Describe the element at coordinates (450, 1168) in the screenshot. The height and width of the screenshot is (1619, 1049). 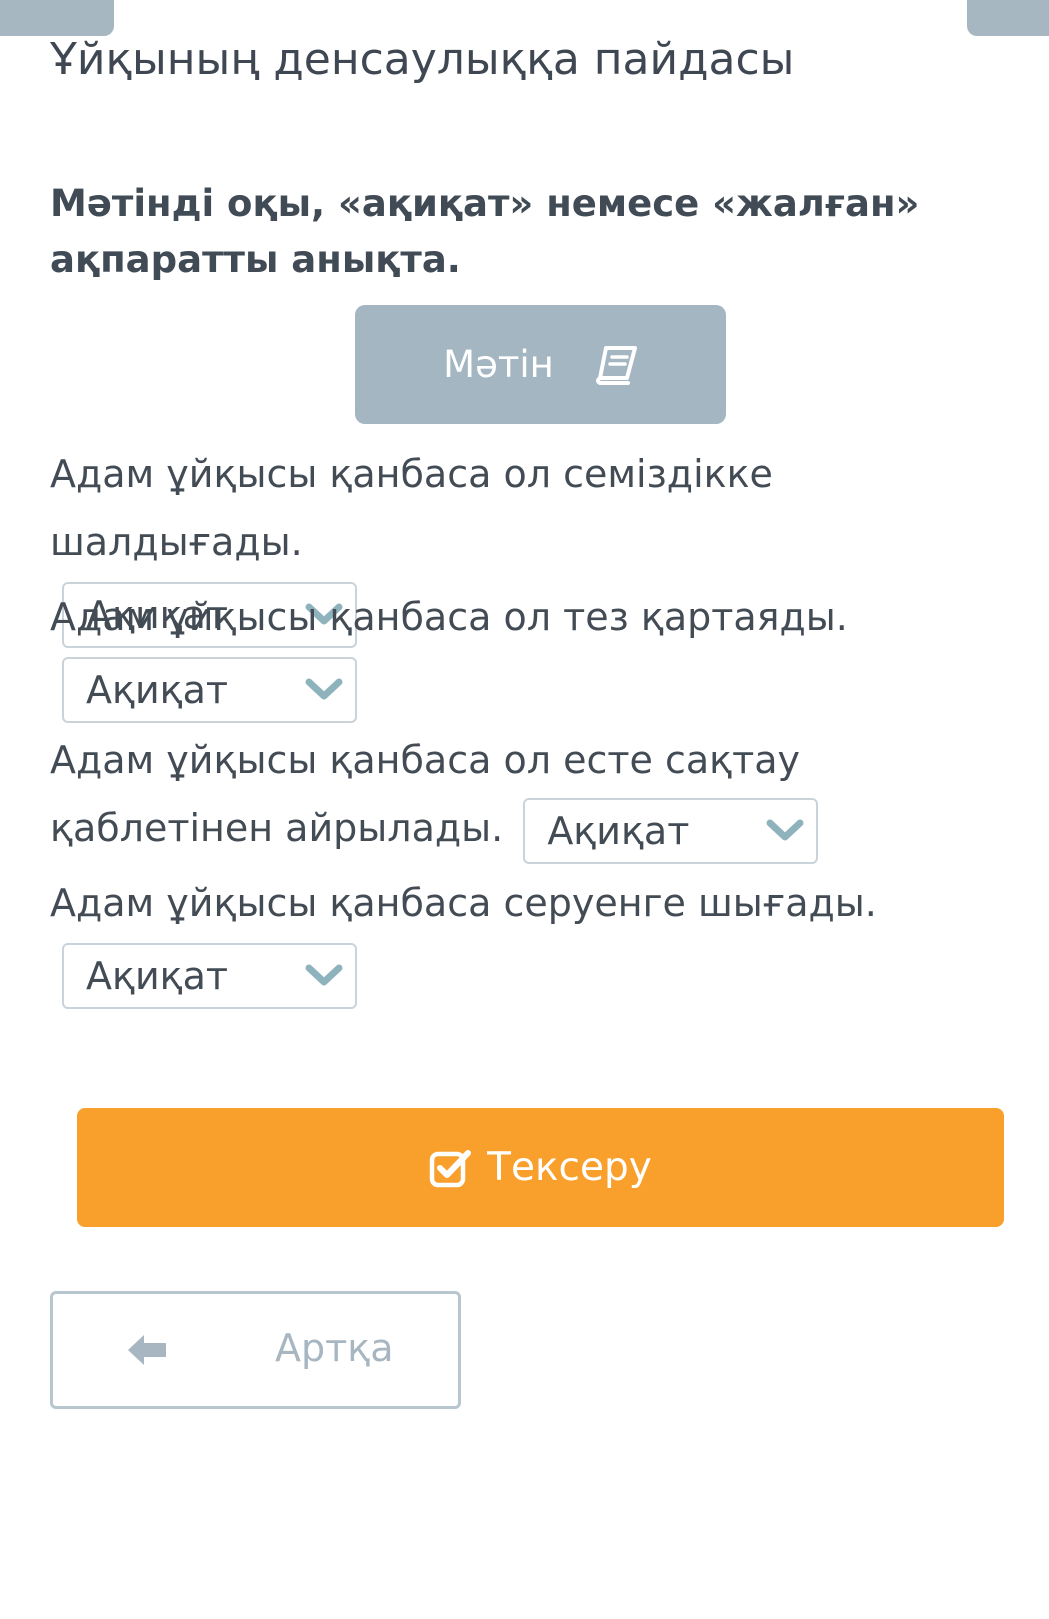
I see `check-square-icon` at that location.